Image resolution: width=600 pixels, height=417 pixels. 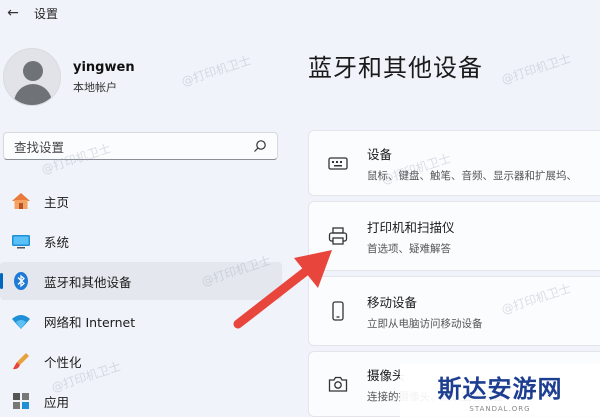 What do you see at coordinates (380, 154) in the screenshot?
I see `card-title: 设备` at bounding box center [380, 154].